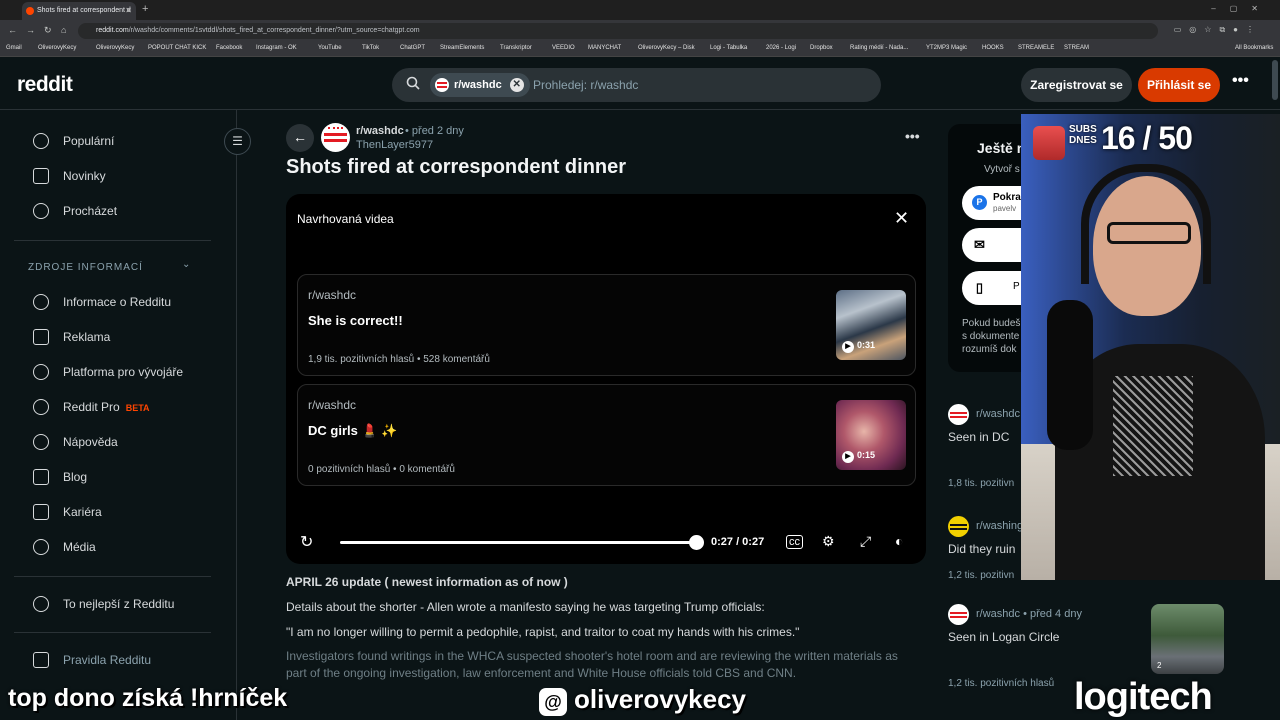 This screenshot has height=720, width=1280. Describe the element at coordinates (696, 542) in the screenshot. I see `video-scrubber-handle` at that location.